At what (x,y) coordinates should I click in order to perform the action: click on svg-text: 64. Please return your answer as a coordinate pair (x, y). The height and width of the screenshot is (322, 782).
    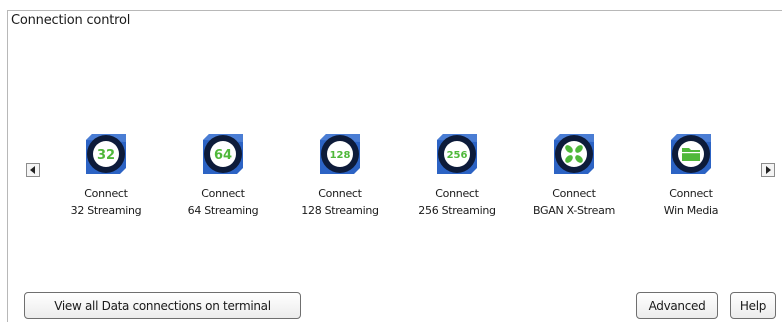
    Looking at the image, I should click on (223, 155).